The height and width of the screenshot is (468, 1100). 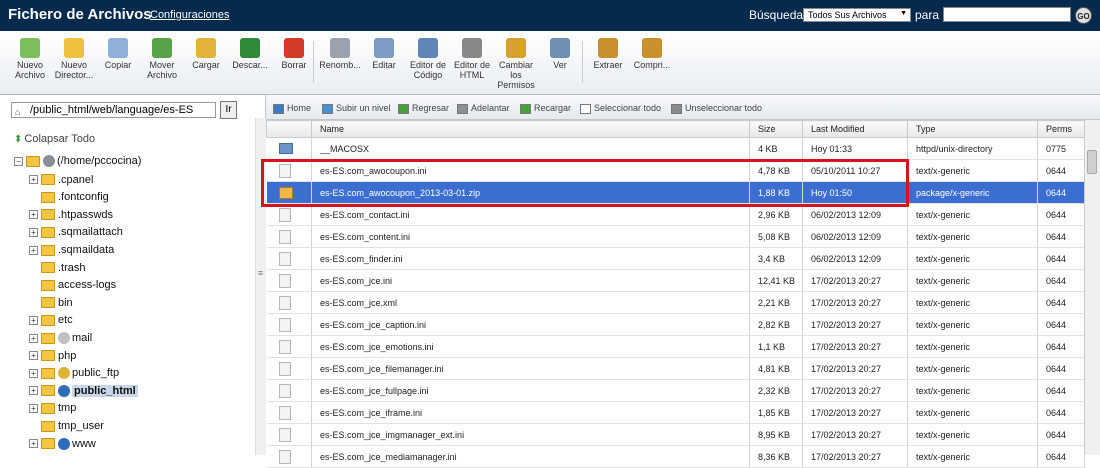 I want to click on column-header: Last Modified, so click(x=855, y=129).